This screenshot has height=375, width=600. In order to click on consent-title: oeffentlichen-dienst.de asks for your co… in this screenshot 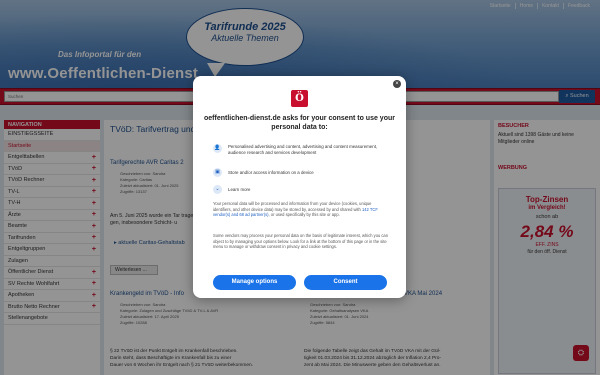, I will do `click(299, 123)`.